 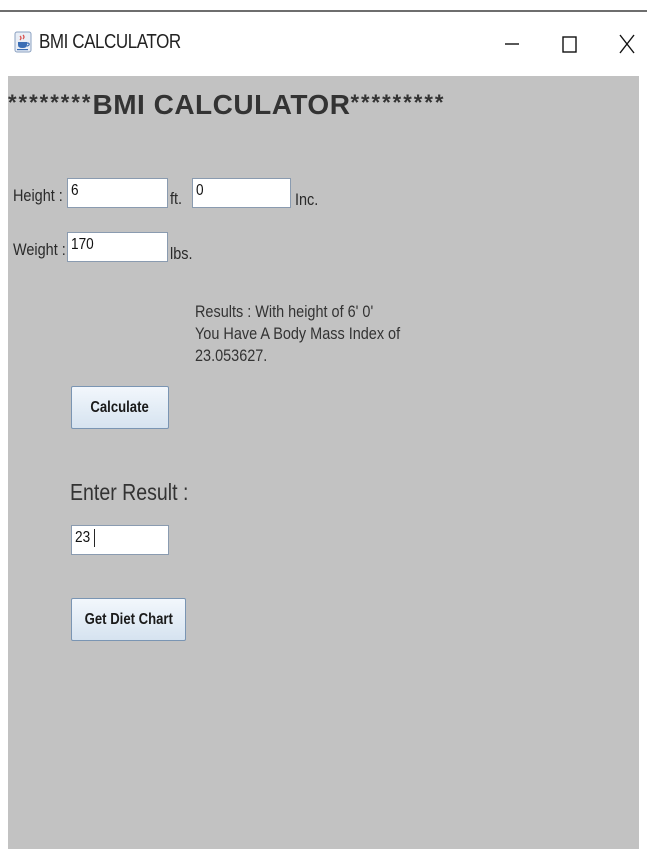 I want to click on results-line-2: You Have A Body Mass Index of, so click(x=298, y=333).